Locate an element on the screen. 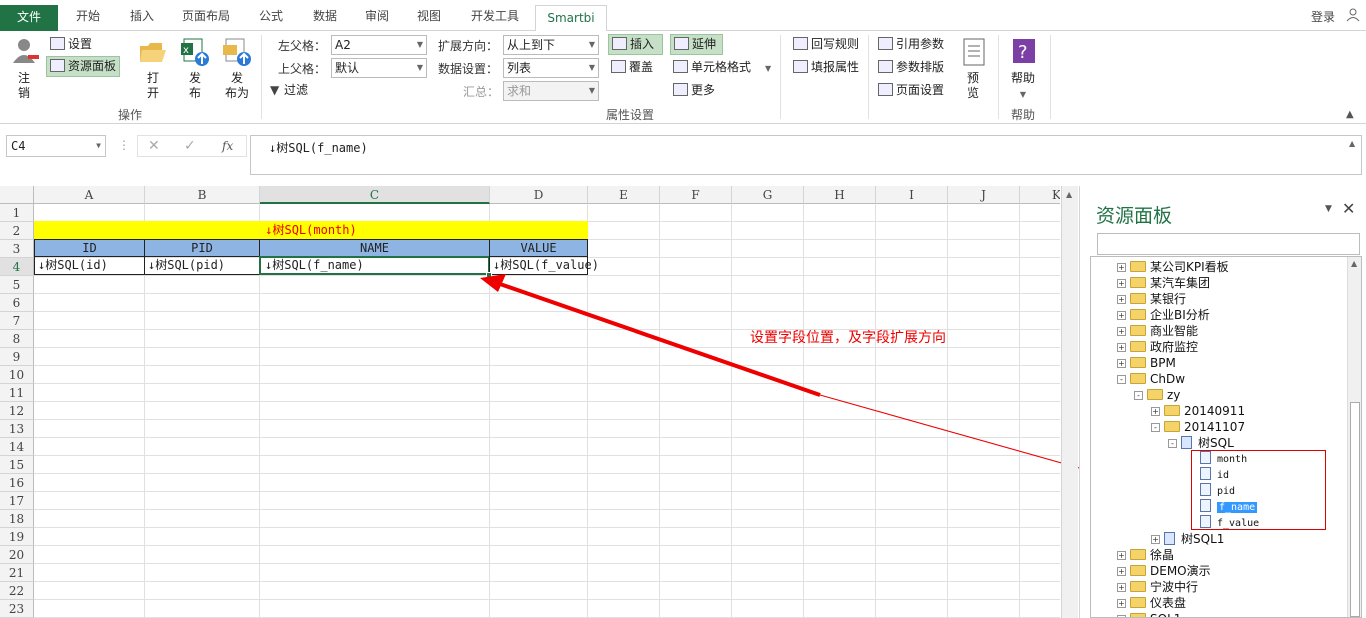 The width and height of the screenshot is (1366, 618). tree-node: - 树SQL is located at coordinates (1201, 443).